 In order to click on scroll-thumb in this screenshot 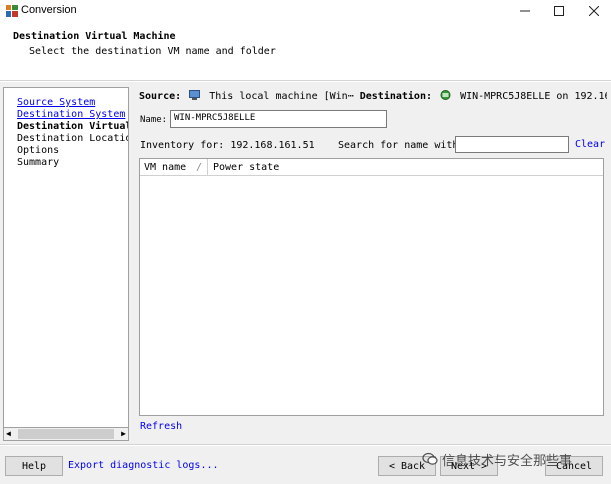, I will do `click(66, 434)`.